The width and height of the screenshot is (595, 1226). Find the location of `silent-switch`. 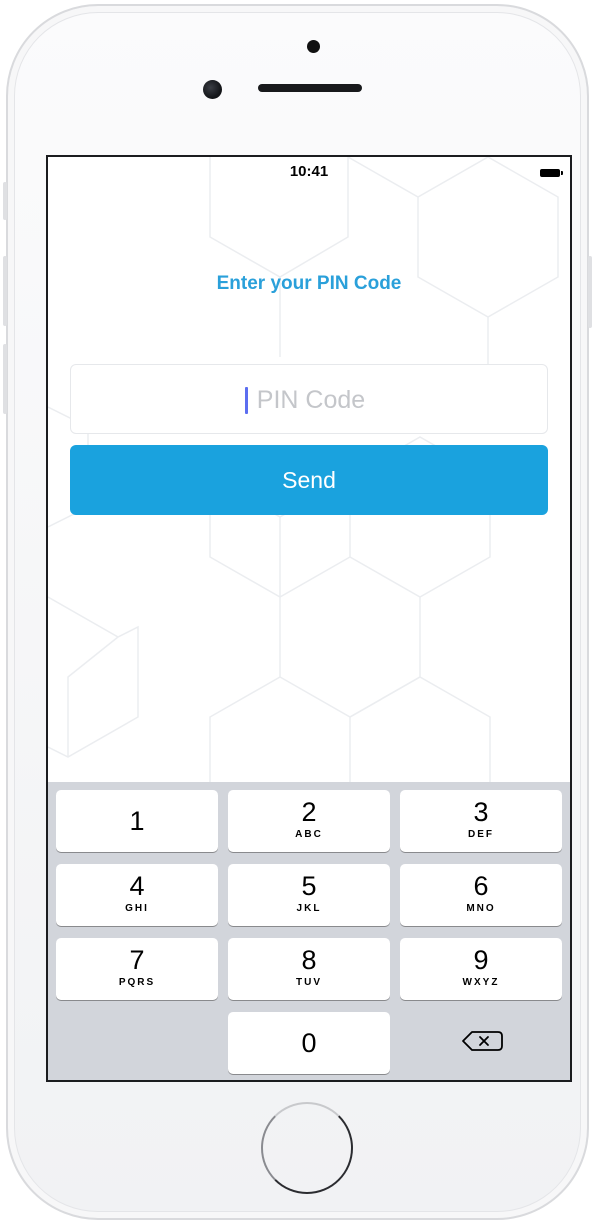

silent-switch is located at coordinates (5, 201).